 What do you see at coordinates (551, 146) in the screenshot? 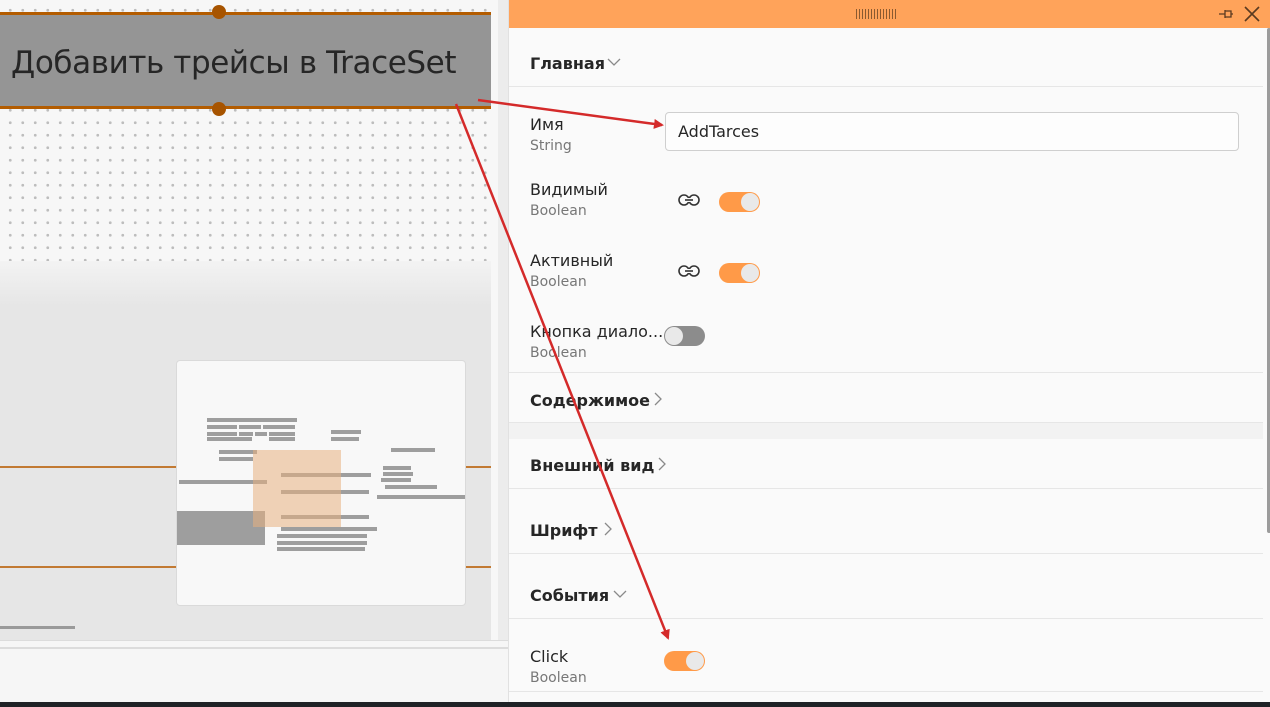
I see `prop-name-type: String` at bounding box center [551, 146].